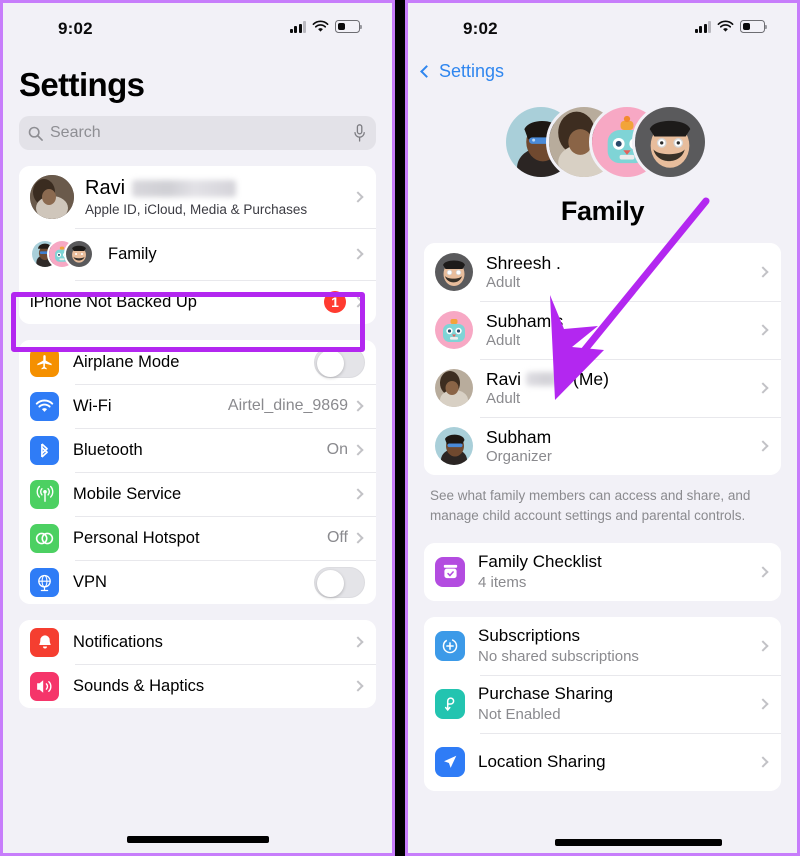 This screenshot has width=800, height=856. What do you see at coordinates (359, 133) in the screenshot?
I see `microphone-icon` at bounding box center [359, 133].